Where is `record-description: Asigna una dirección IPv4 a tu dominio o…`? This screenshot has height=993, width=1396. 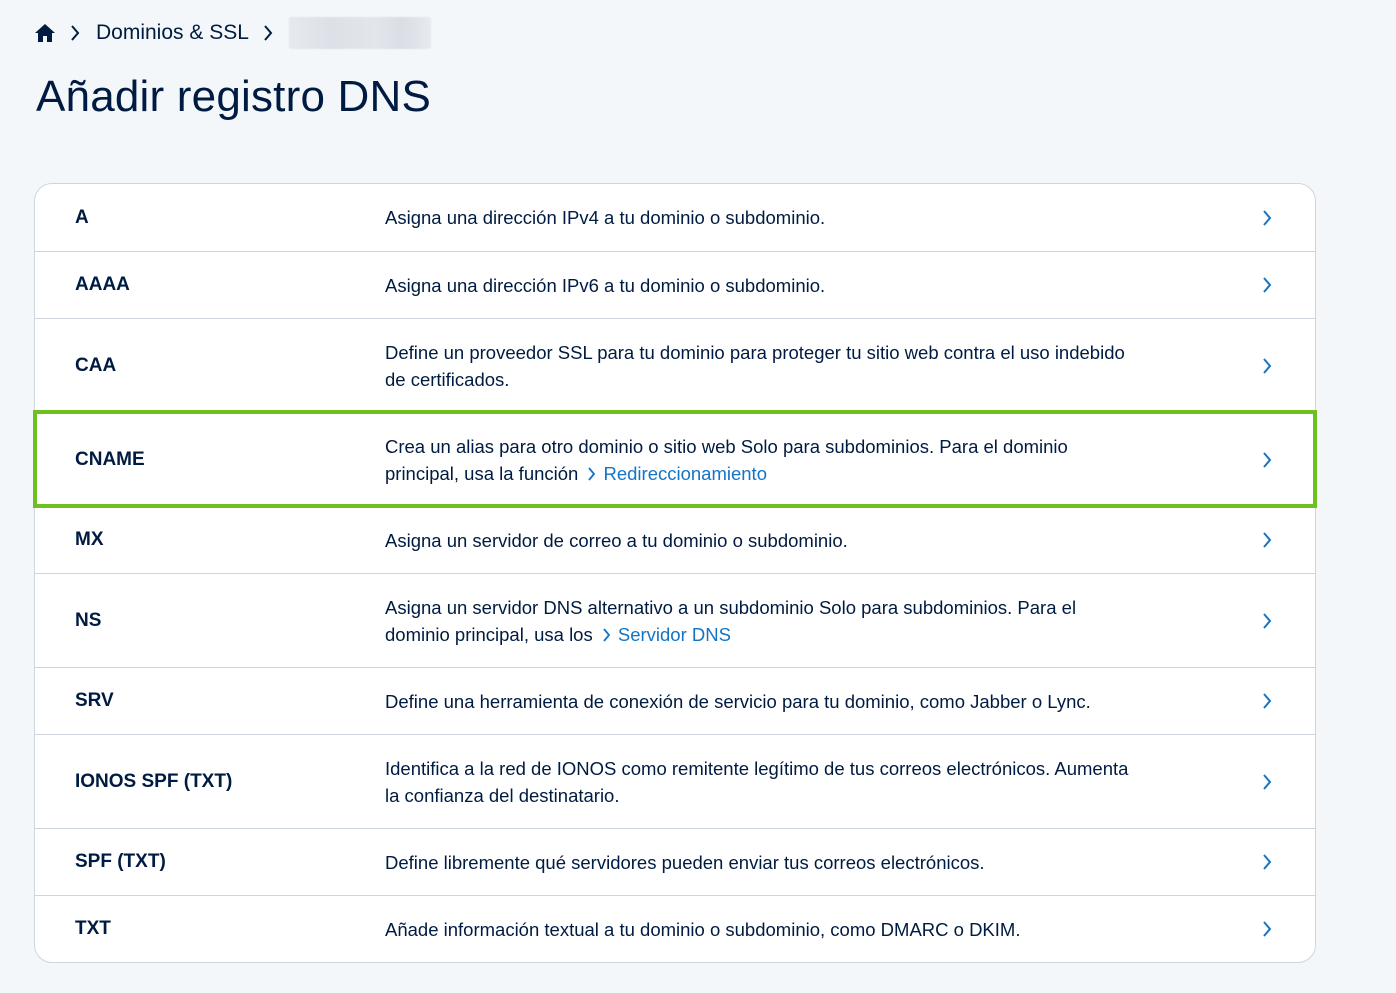
record-description: Asigna una dirección IPv4 a tu dominio o… is located at coordinates (605, 217).